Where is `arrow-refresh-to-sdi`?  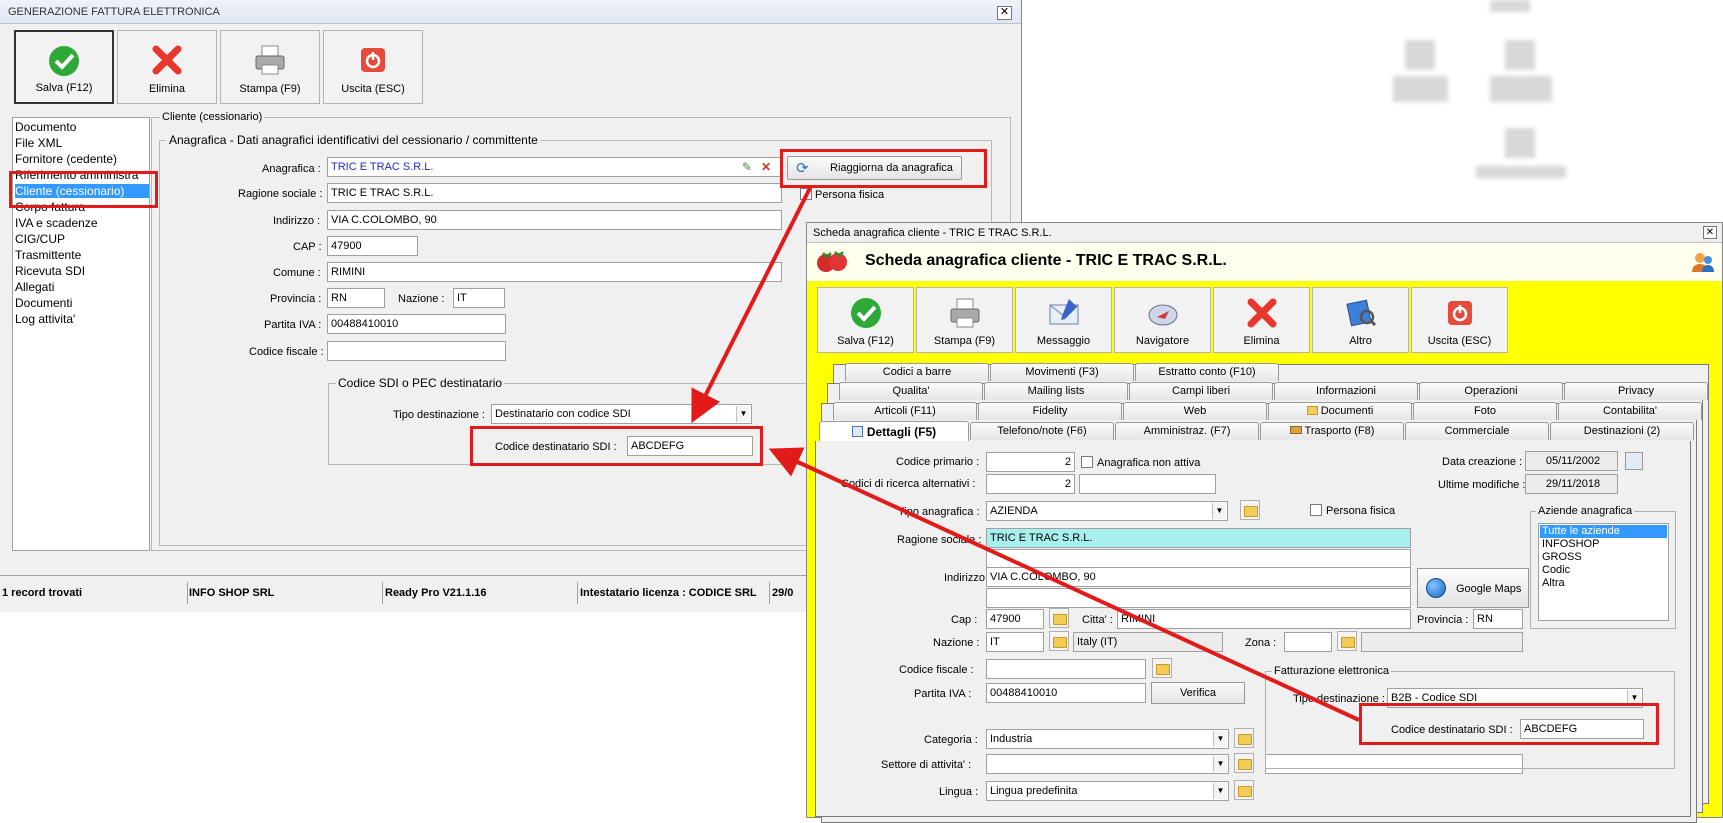
arrow-refresh-to-sdi is located at coordinates (751, 305).